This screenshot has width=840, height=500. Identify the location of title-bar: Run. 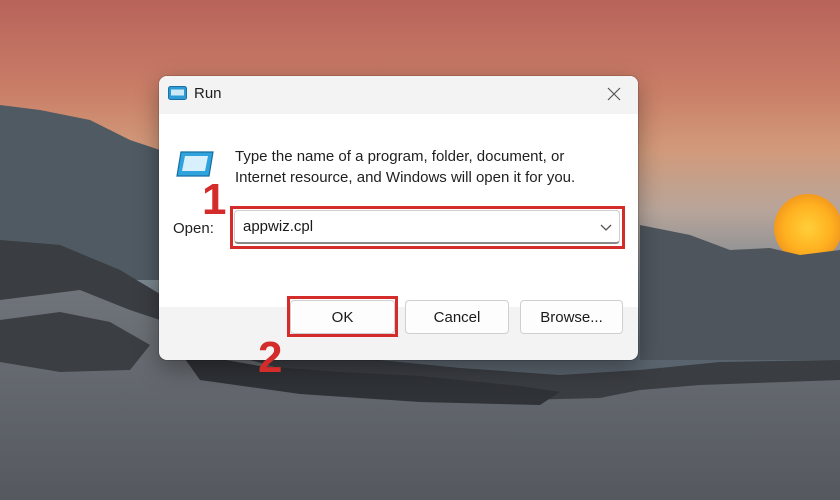
(398, 95).